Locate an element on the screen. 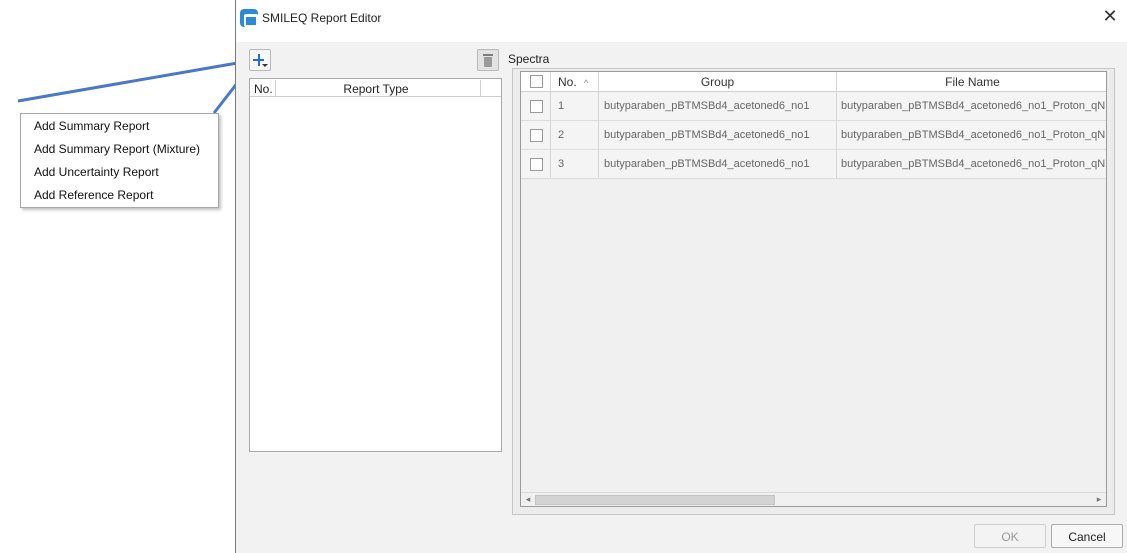 Image resolution: width=1127 pixels, height=553 pixels. cell-no: 2 is located at coordinates (561, 135).